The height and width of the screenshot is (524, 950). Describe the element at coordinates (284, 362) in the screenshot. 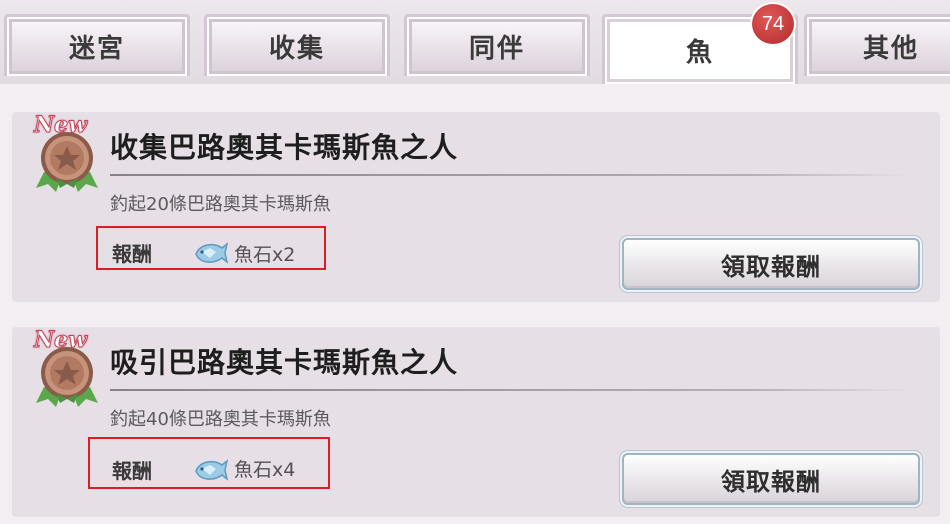

I see `quest-title: 吸引巴路奧其卡瑪斯魚之人` at that location.